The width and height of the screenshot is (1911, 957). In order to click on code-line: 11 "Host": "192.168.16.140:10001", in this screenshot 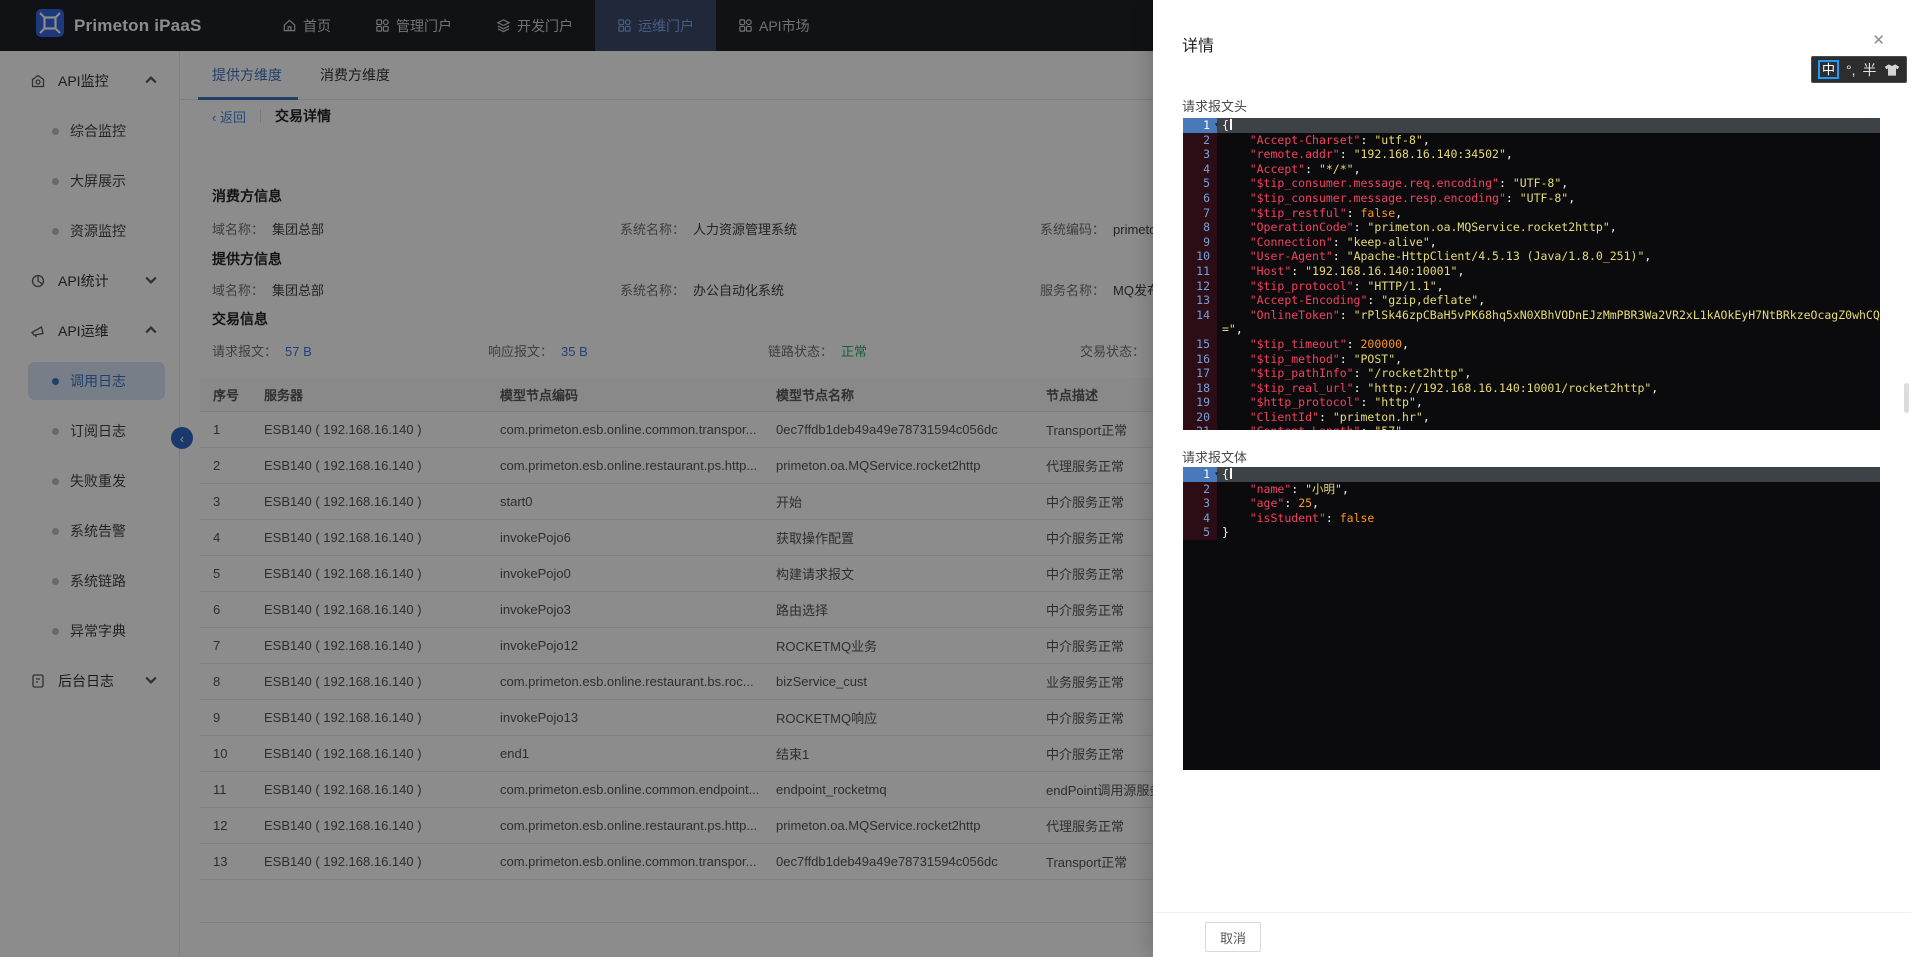, I will do `click(1531, 271)`.